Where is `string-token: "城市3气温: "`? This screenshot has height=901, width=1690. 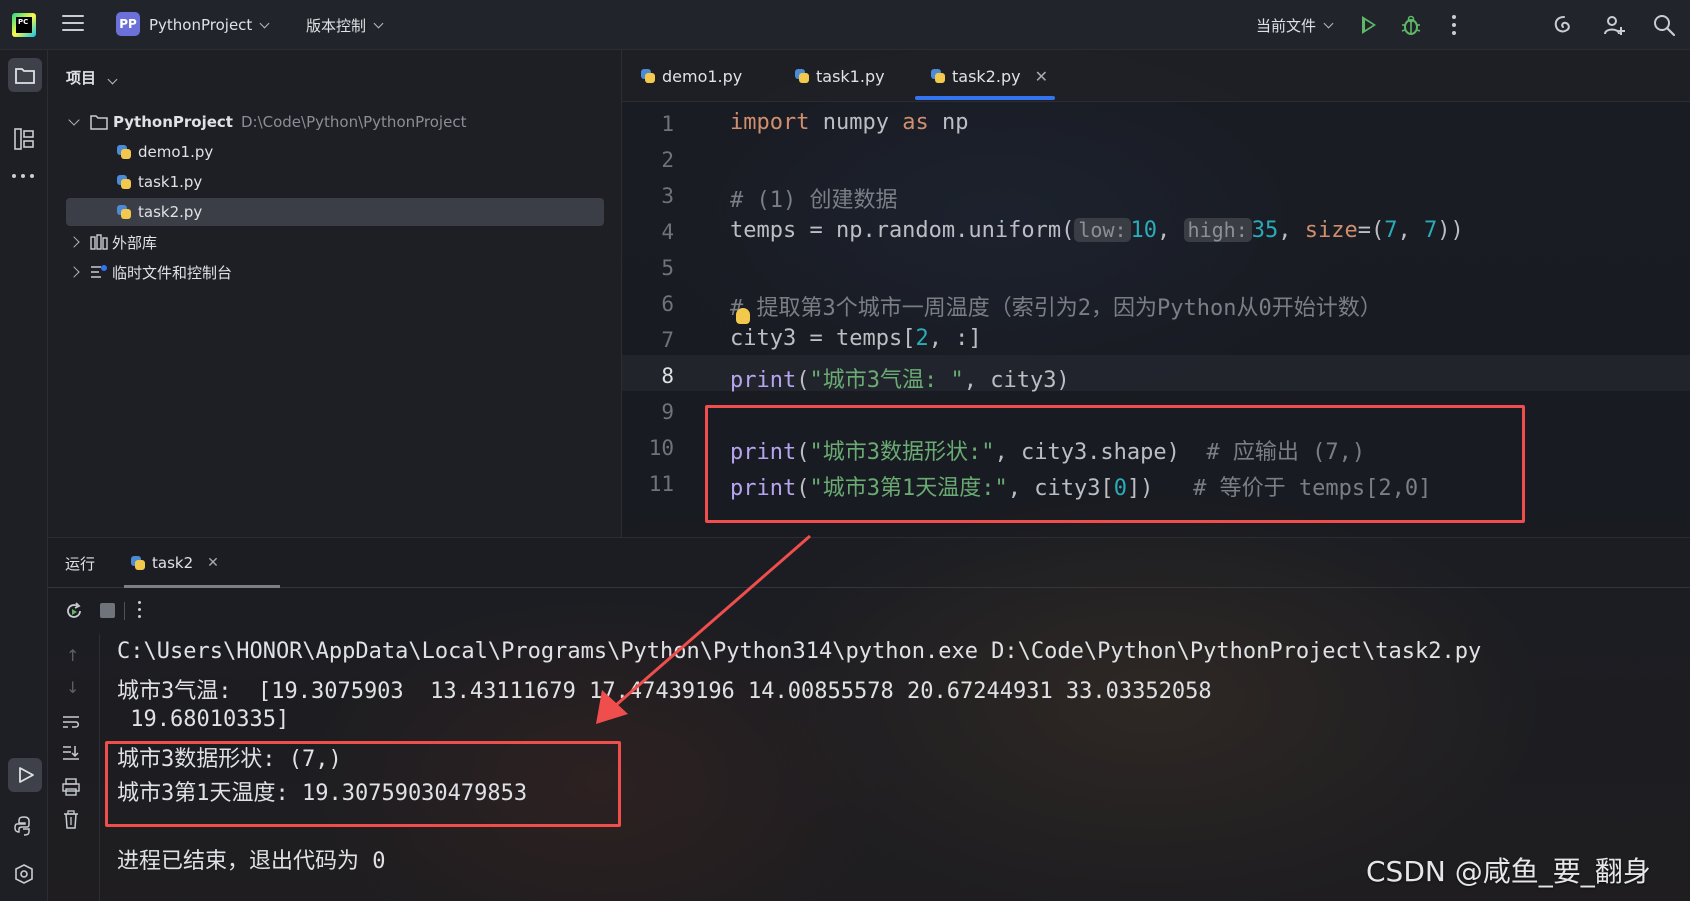
string-token: "城市3气温: " is located at coordinates (886, 380).